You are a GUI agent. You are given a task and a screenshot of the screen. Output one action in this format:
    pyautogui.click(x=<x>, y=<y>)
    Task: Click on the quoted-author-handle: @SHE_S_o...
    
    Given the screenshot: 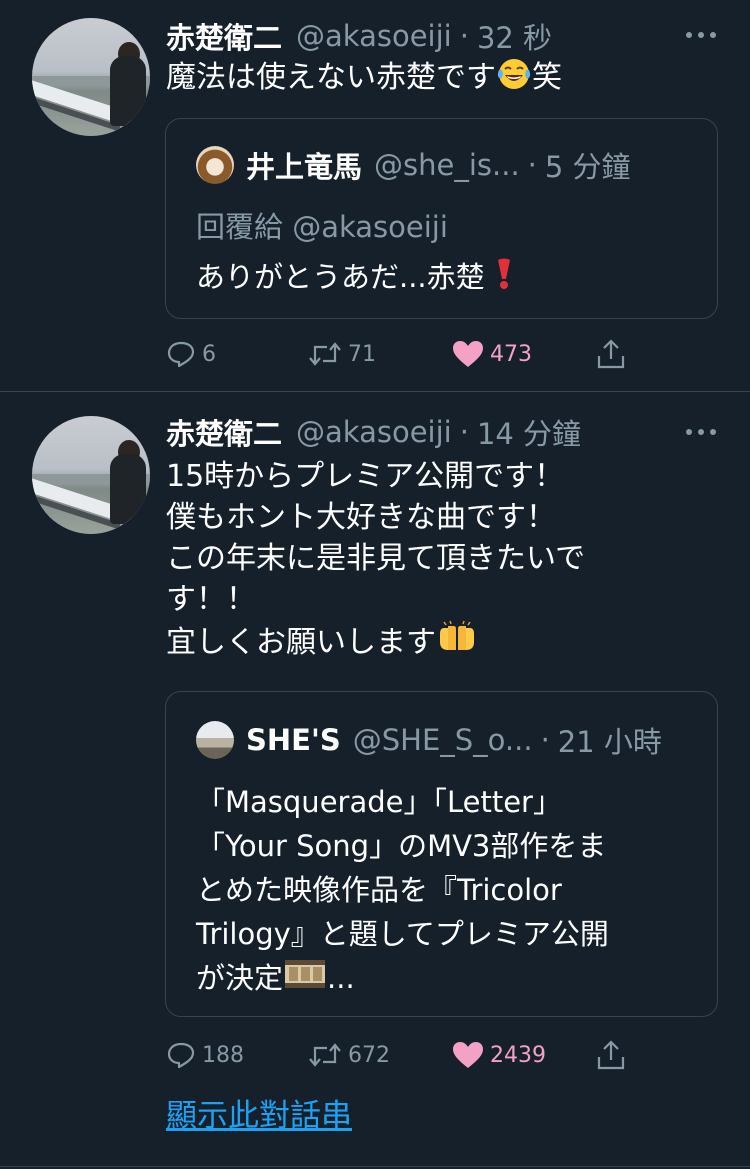 What is the action you would take?
    pyautogui.click(x=442, y=740)
    